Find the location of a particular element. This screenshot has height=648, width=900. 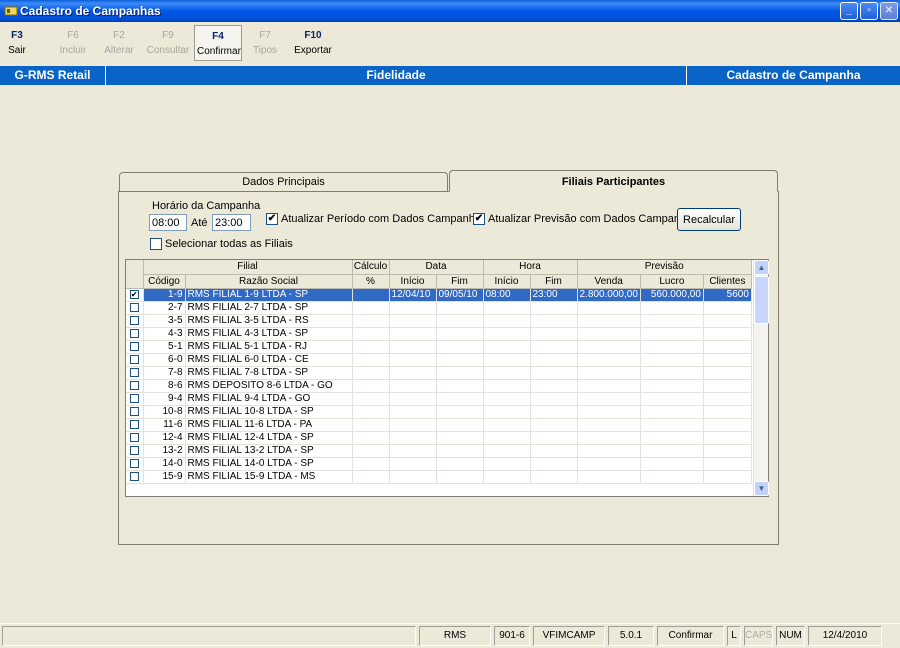

cell-hora-fim: 23:00 is located at coordinates (554, 295).